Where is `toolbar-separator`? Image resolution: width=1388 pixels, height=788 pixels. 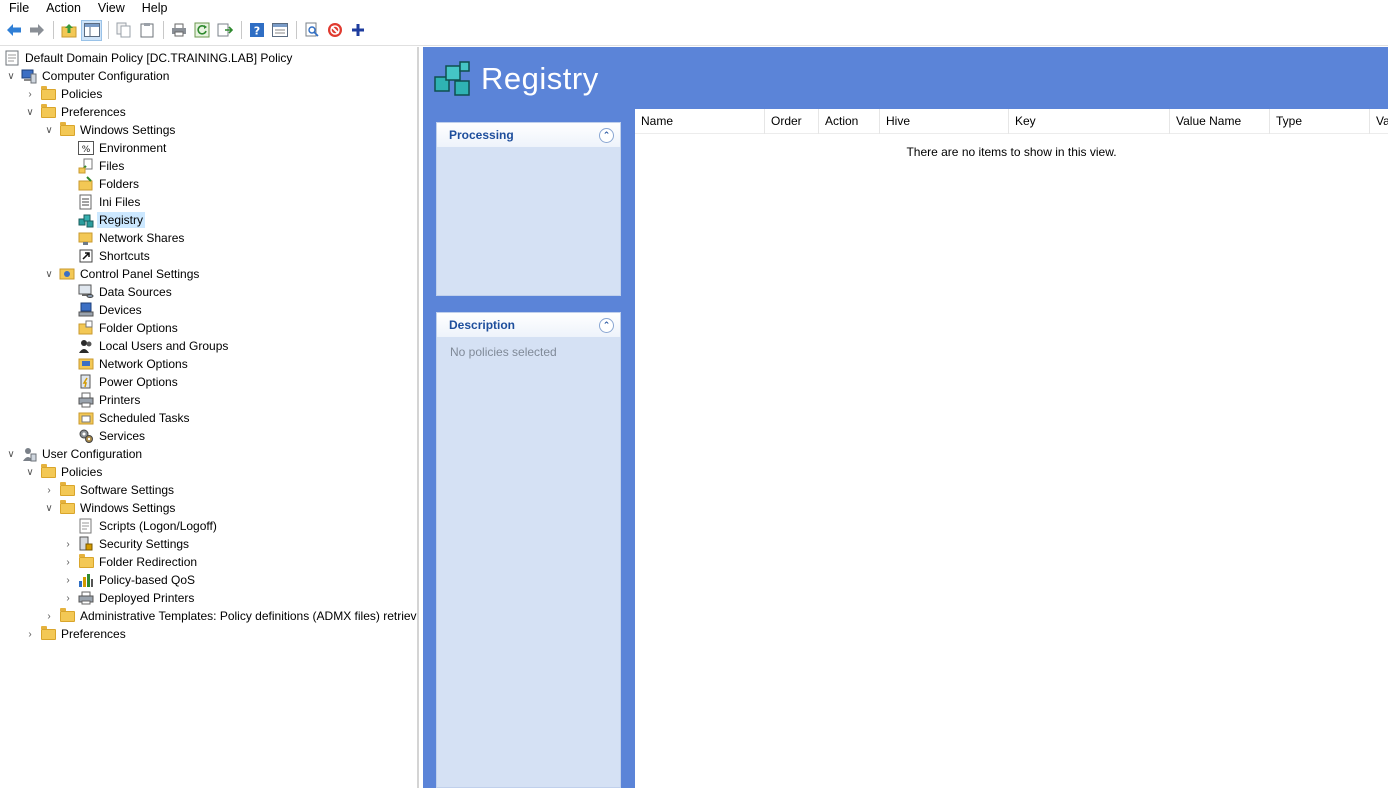 toolbar-separator is located at coordinates (241, 30).